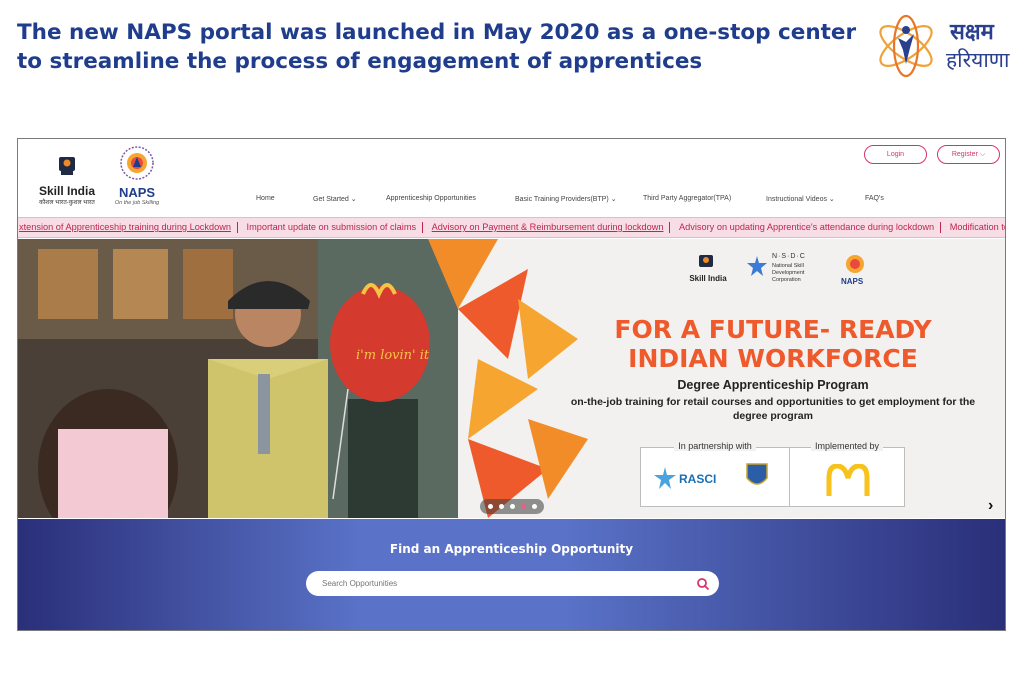  What do you see at coordinates (978, 60) in the screenshot?
I see `brand-line-2: हरियाणा` at bounding box center [978, 60].